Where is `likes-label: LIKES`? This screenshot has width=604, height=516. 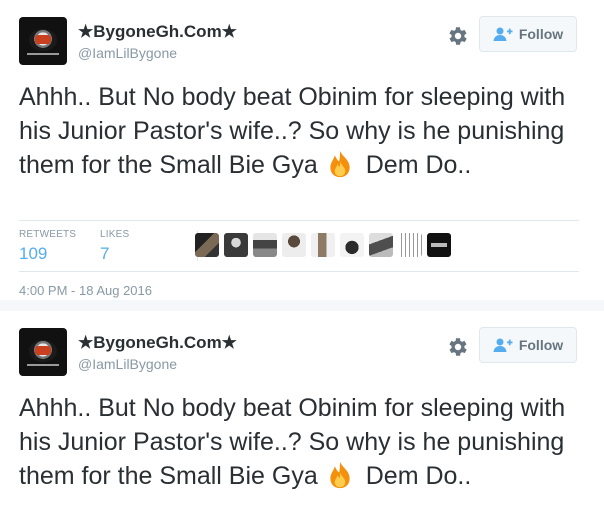
likes-label: LIKES is located at coordinates (115, 234).